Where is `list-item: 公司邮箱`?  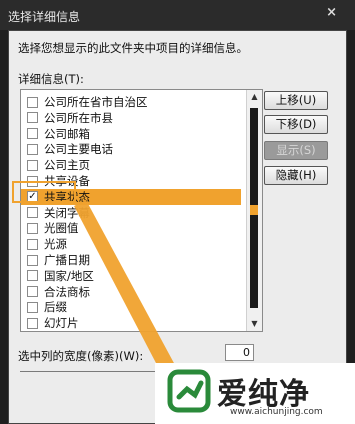 list-item: 公司邮箱 is located at coordinates (131, 134).